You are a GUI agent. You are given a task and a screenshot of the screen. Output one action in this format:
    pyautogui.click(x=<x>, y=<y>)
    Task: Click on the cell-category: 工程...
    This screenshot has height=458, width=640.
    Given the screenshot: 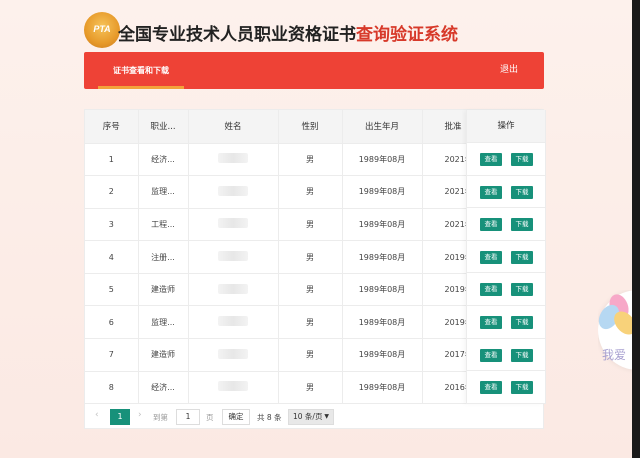 What is the action you would take?
    pyautogui.click(x=163, y=225)
    